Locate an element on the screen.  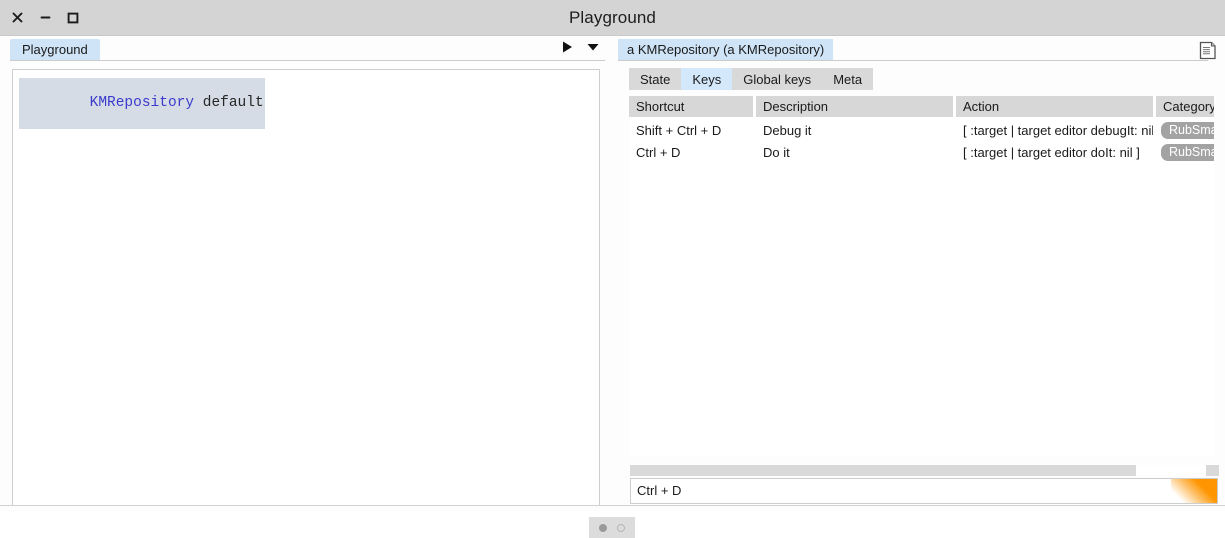
cell-action: [ :target | target editor doIt: nil ] is located at coordinates (1051, 152).